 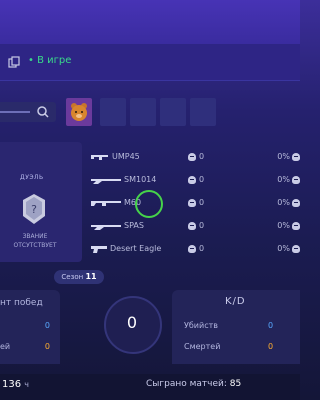 What do you see at coordinates (235, 384) in the screenshot?
I see `matches-value: 85` at bounding box center [235, 384].